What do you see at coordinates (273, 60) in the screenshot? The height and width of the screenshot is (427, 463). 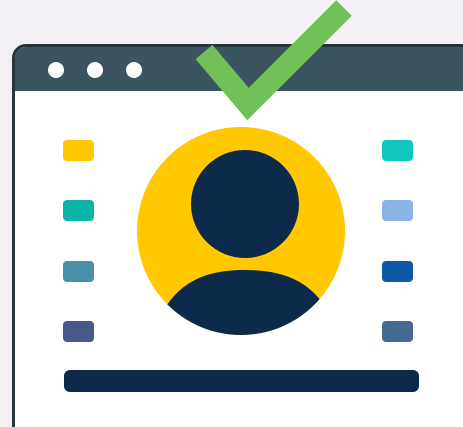 I see `checkmark-icon` at bounding box center [273, 60].